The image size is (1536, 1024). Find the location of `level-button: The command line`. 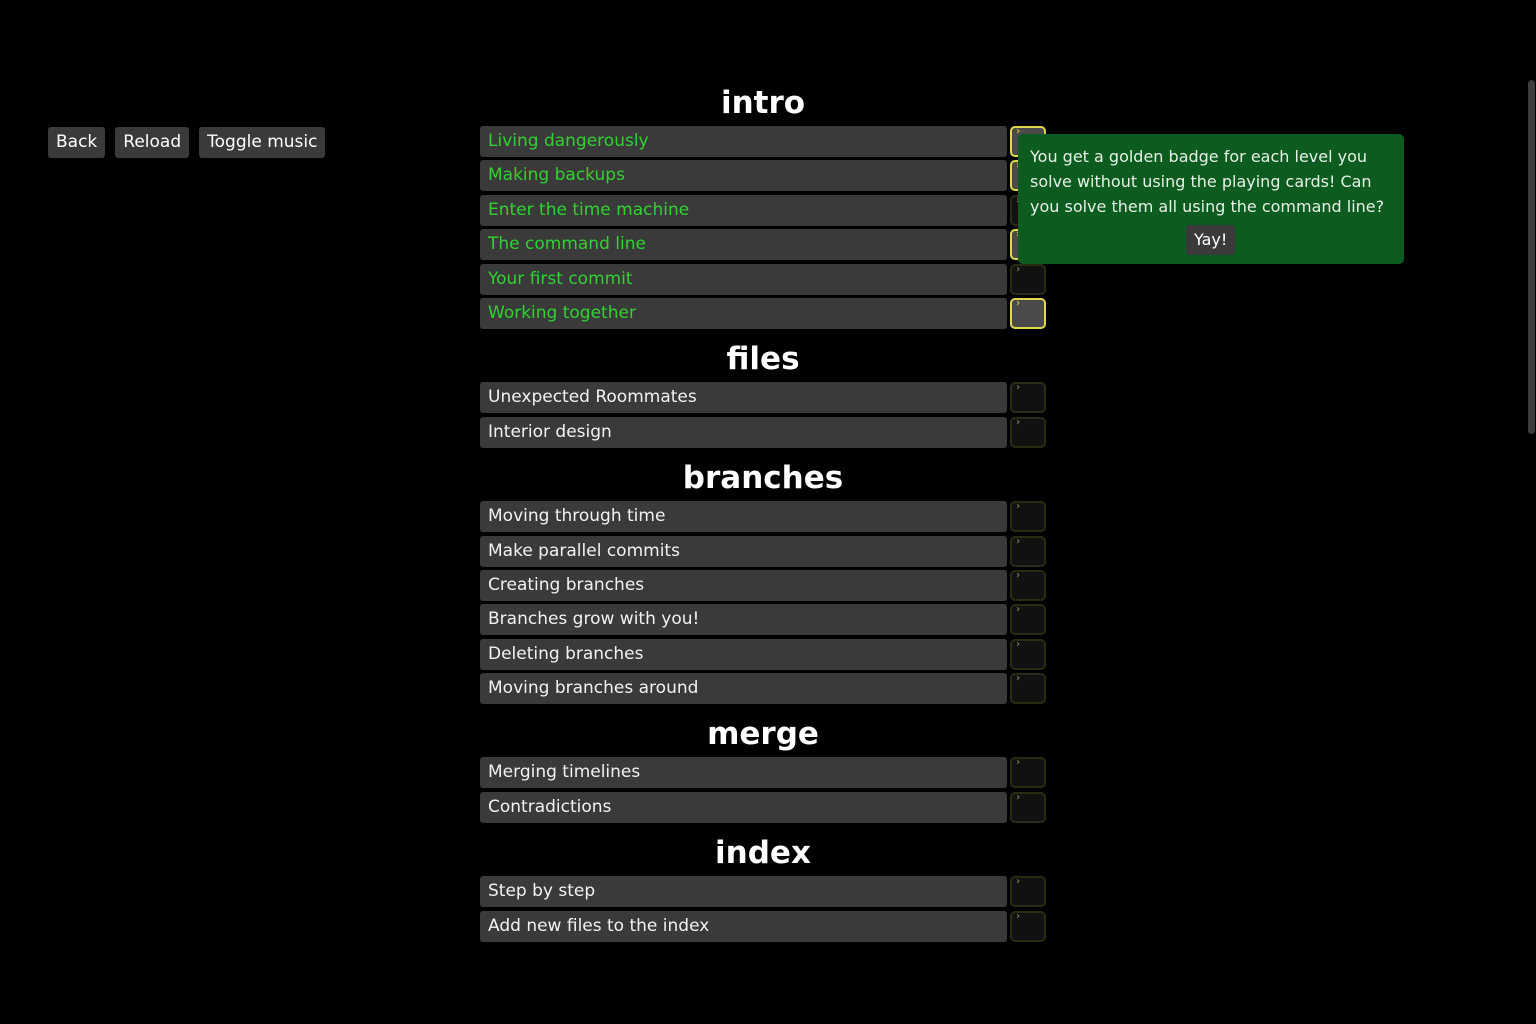

level-button: The command line is located at coordinates (743, 245).